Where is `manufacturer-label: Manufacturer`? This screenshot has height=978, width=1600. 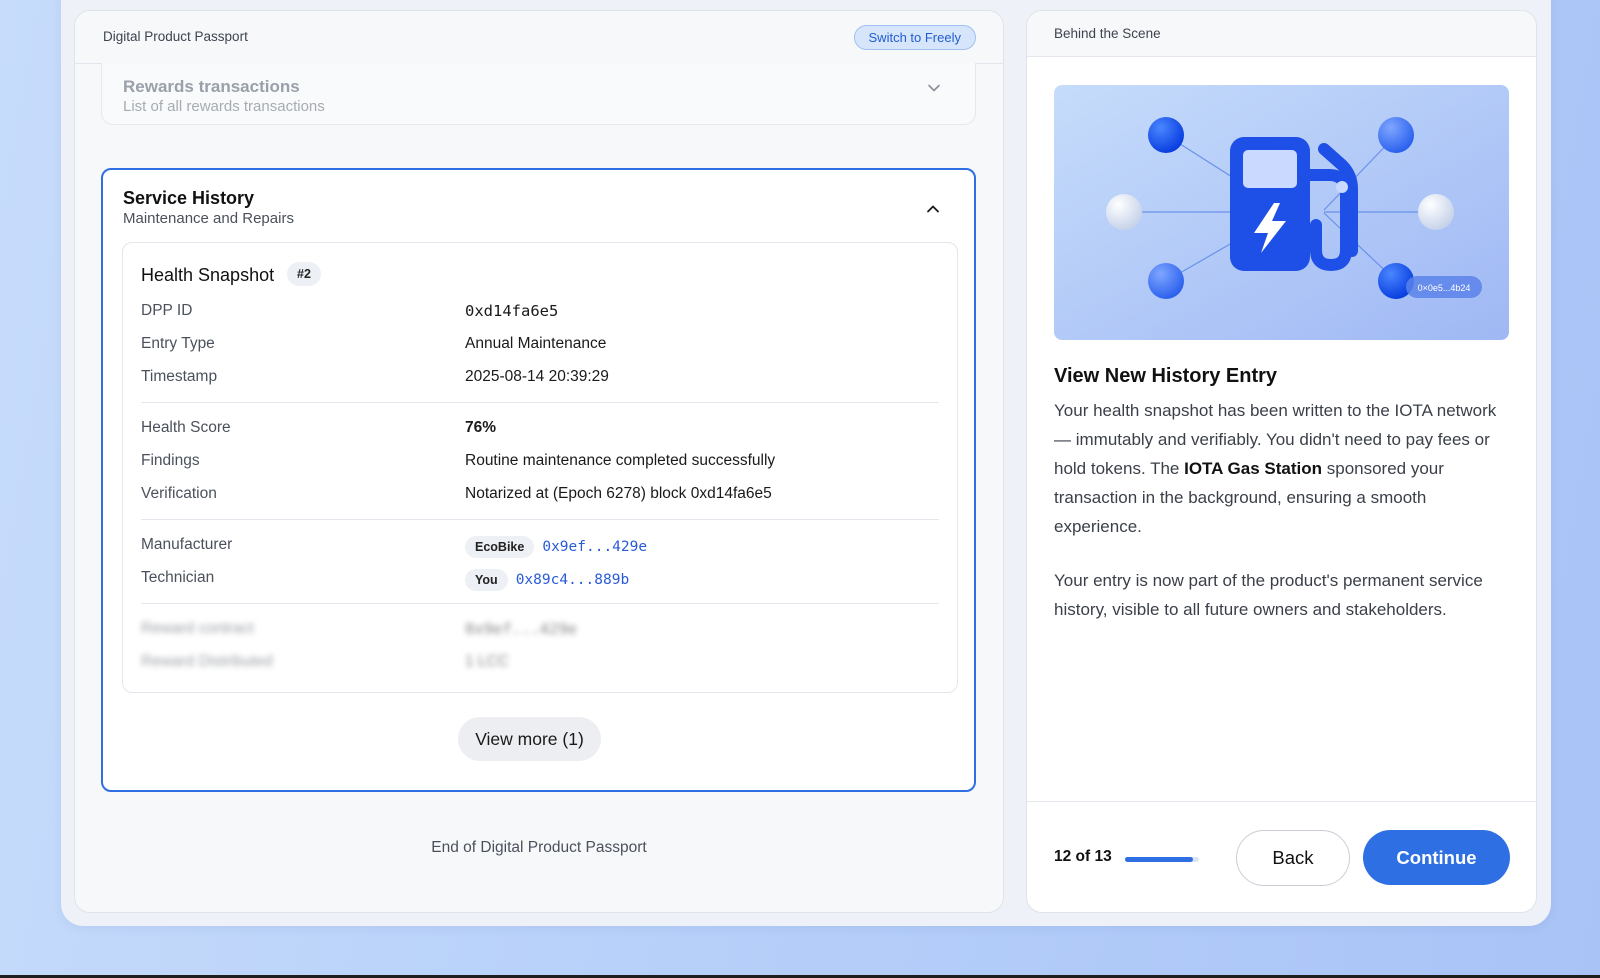 manufacturer-label: Manufacturer is located at coordinates (187, 544).